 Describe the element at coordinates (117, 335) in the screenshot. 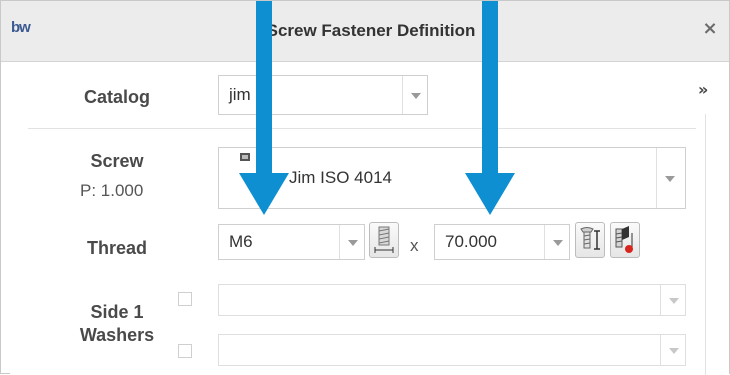

I see `washers-label-line2: Washers` at that location.